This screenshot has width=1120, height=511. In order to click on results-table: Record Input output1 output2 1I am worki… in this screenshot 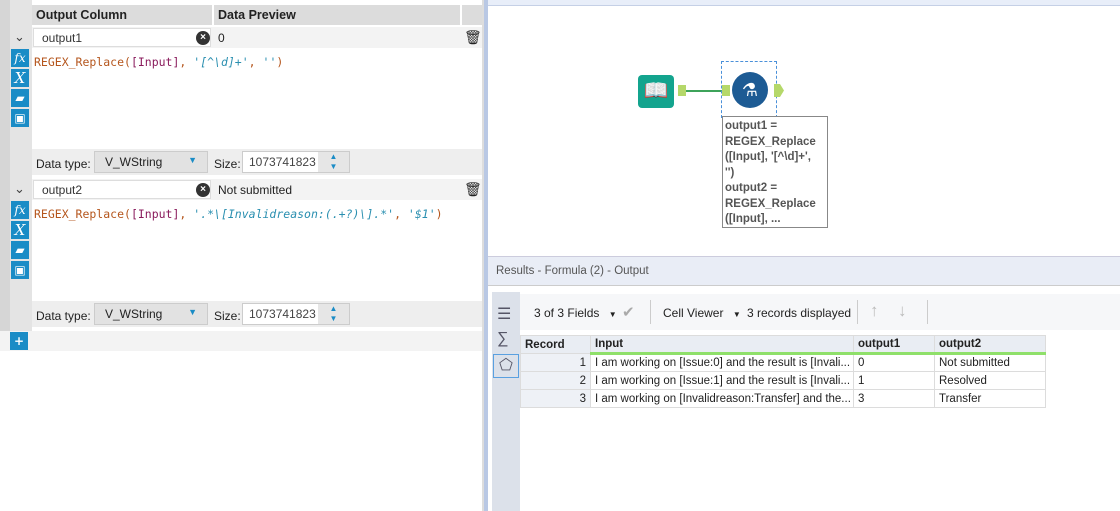, I will do `click(783, 371)`.